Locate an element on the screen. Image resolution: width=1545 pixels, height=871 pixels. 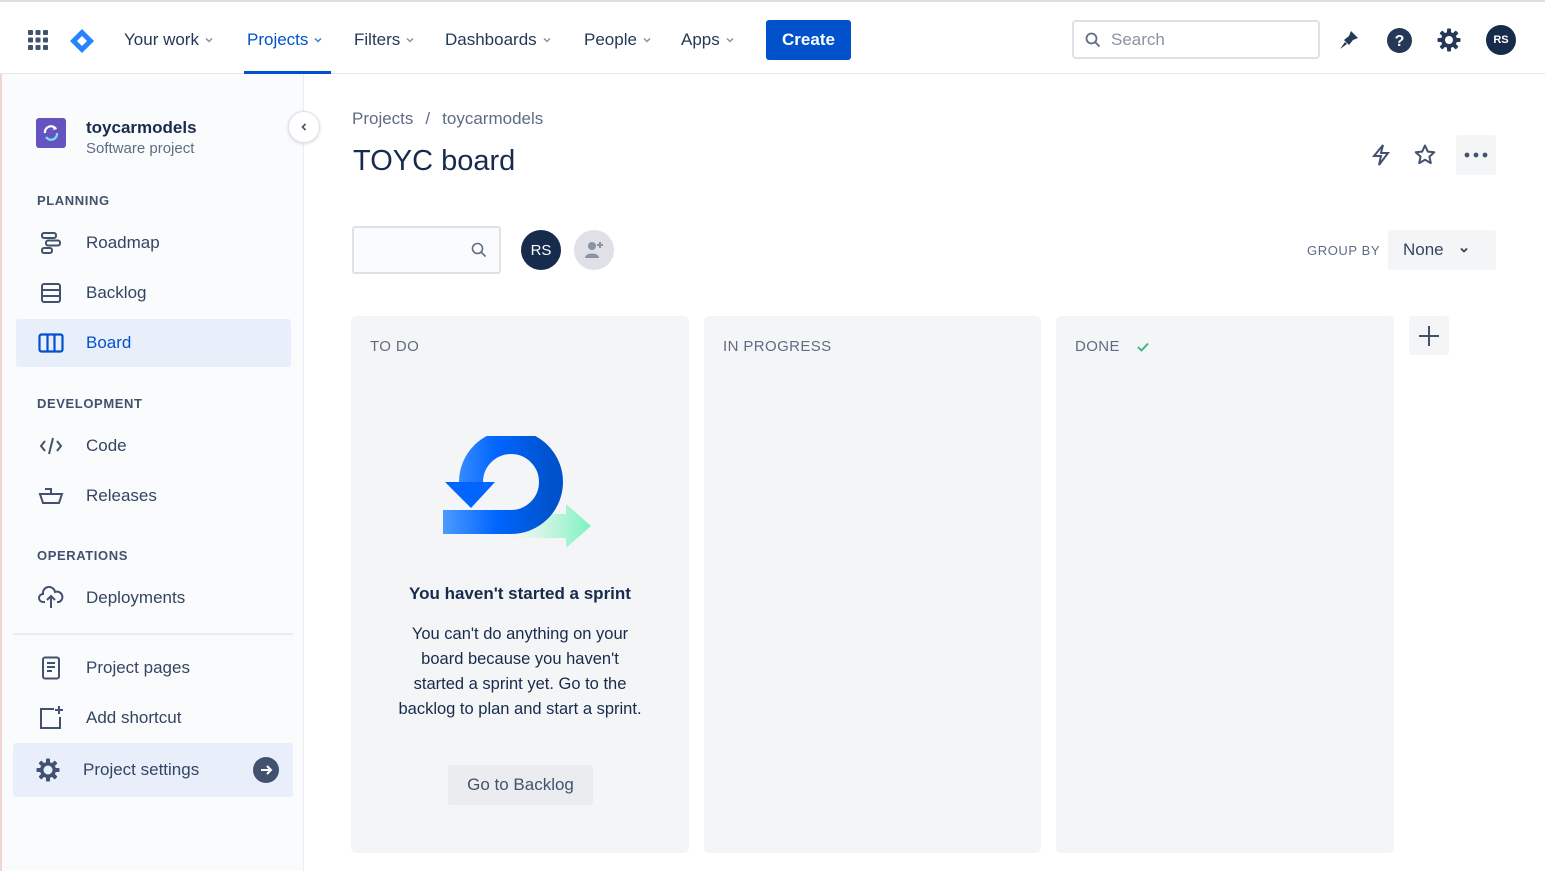
more-actions-button is located at coordinates (1476, 155).